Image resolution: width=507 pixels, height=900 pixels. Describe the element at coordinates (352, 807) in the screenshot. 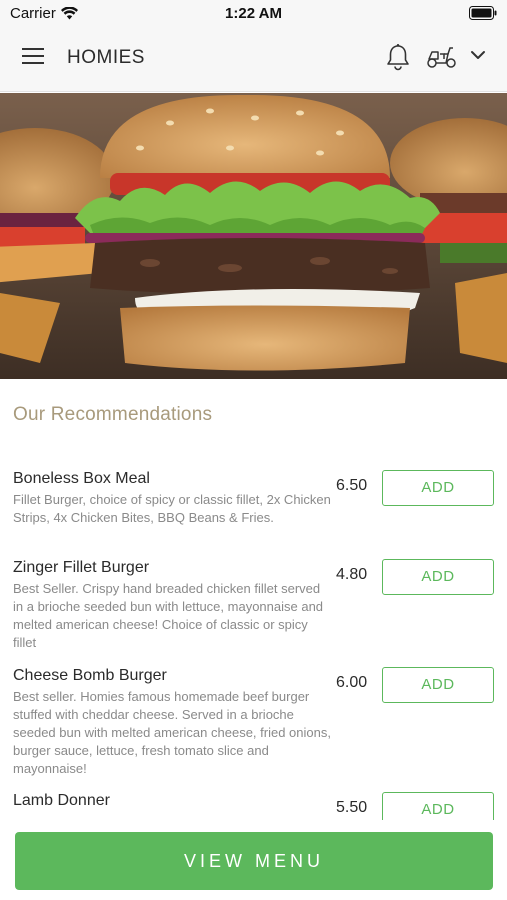

I see `item-price: 5.50` at that location.